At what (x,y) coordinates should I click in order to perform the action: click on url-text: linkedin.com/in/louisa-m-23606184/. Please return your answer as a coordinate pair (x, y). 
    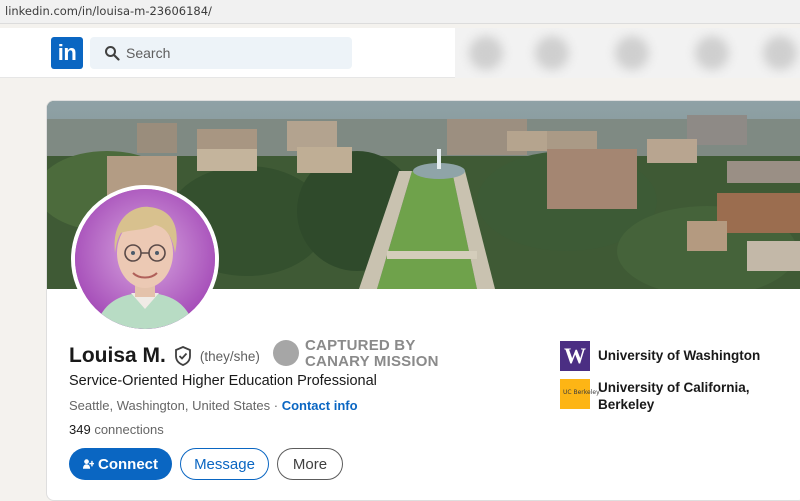
    Looking at the image, I should click on (108, 11).